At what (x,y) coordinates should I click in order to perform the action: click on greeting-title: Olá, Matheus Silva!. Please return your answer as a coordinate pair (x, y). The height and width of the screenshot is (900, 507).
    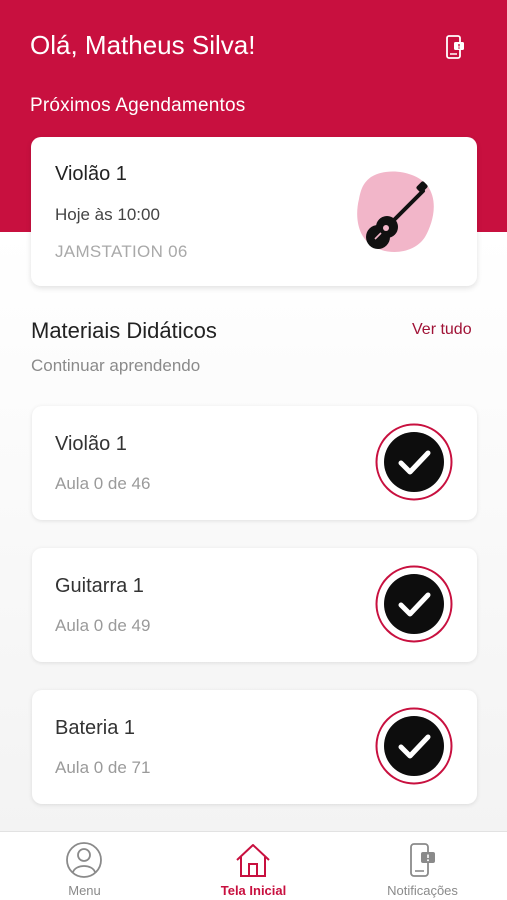
    Looking at the image, I should click on (143, 45).